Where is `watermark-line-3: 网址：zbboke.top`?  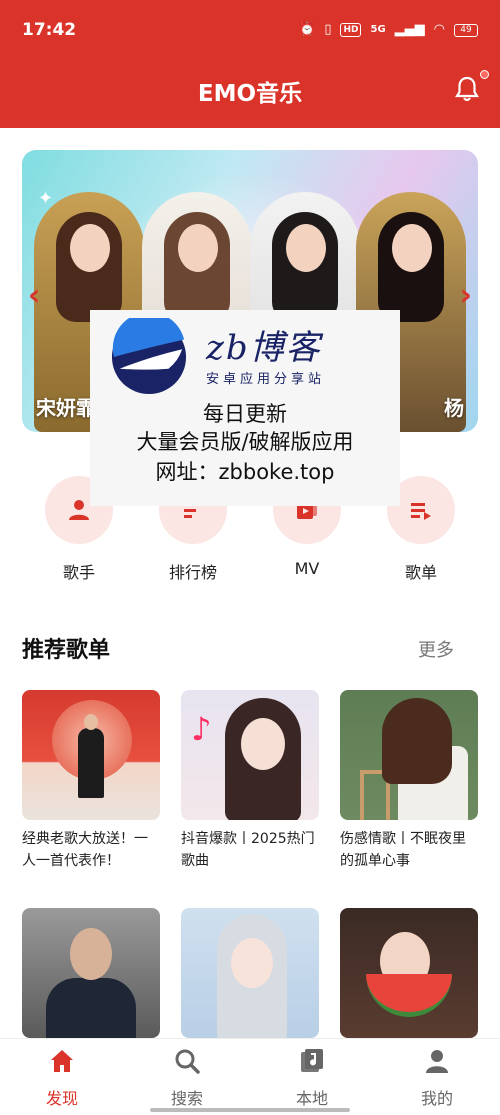 watermark-line-3: 网址：zbboke.top is located at coordinates (245, 472).